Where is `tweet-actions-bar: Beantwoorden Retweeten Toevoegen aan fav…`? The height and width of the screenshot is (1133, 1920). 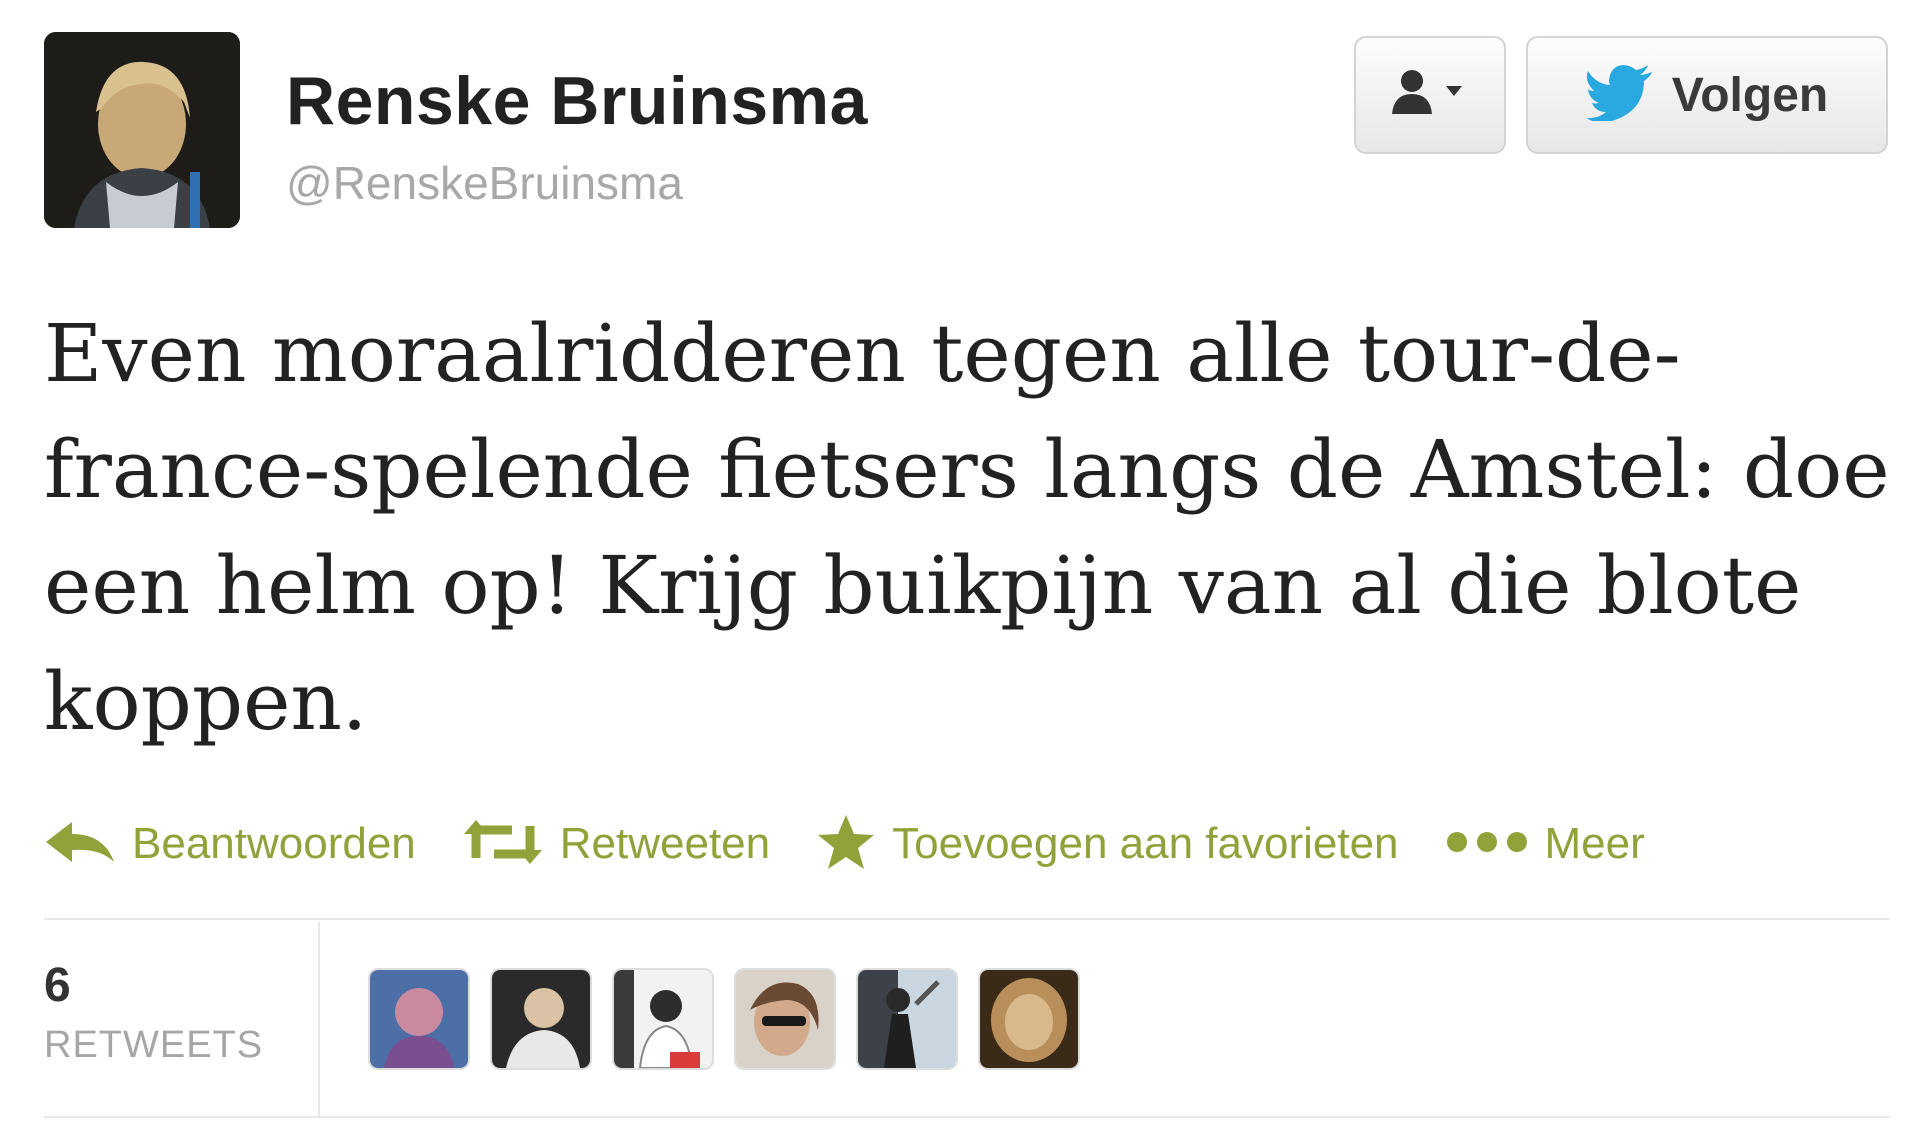 tweet-actions-bar: Beantwoorden Retweeten Toevoegen aan fav… is located at coordinates (867, 844).